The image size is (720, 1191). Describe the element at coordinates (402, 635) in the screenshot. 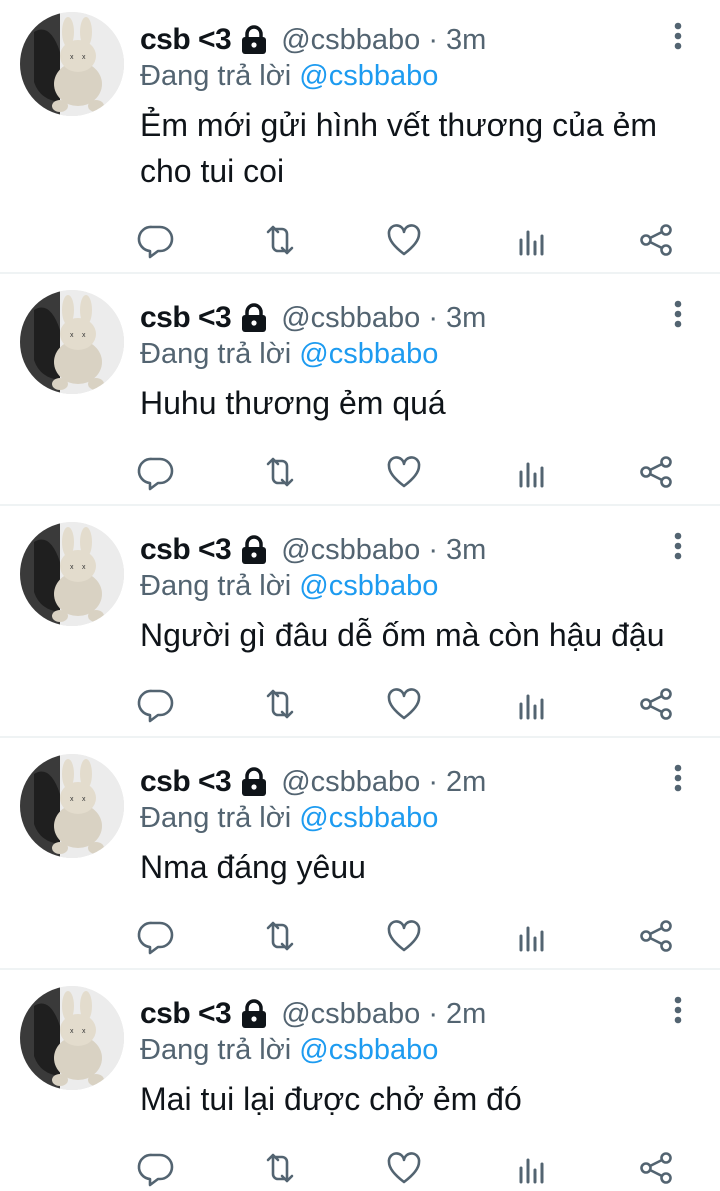

I see `tweet-text: Người gì đâu dễ ốm mà còn hậu đậu` at that location.